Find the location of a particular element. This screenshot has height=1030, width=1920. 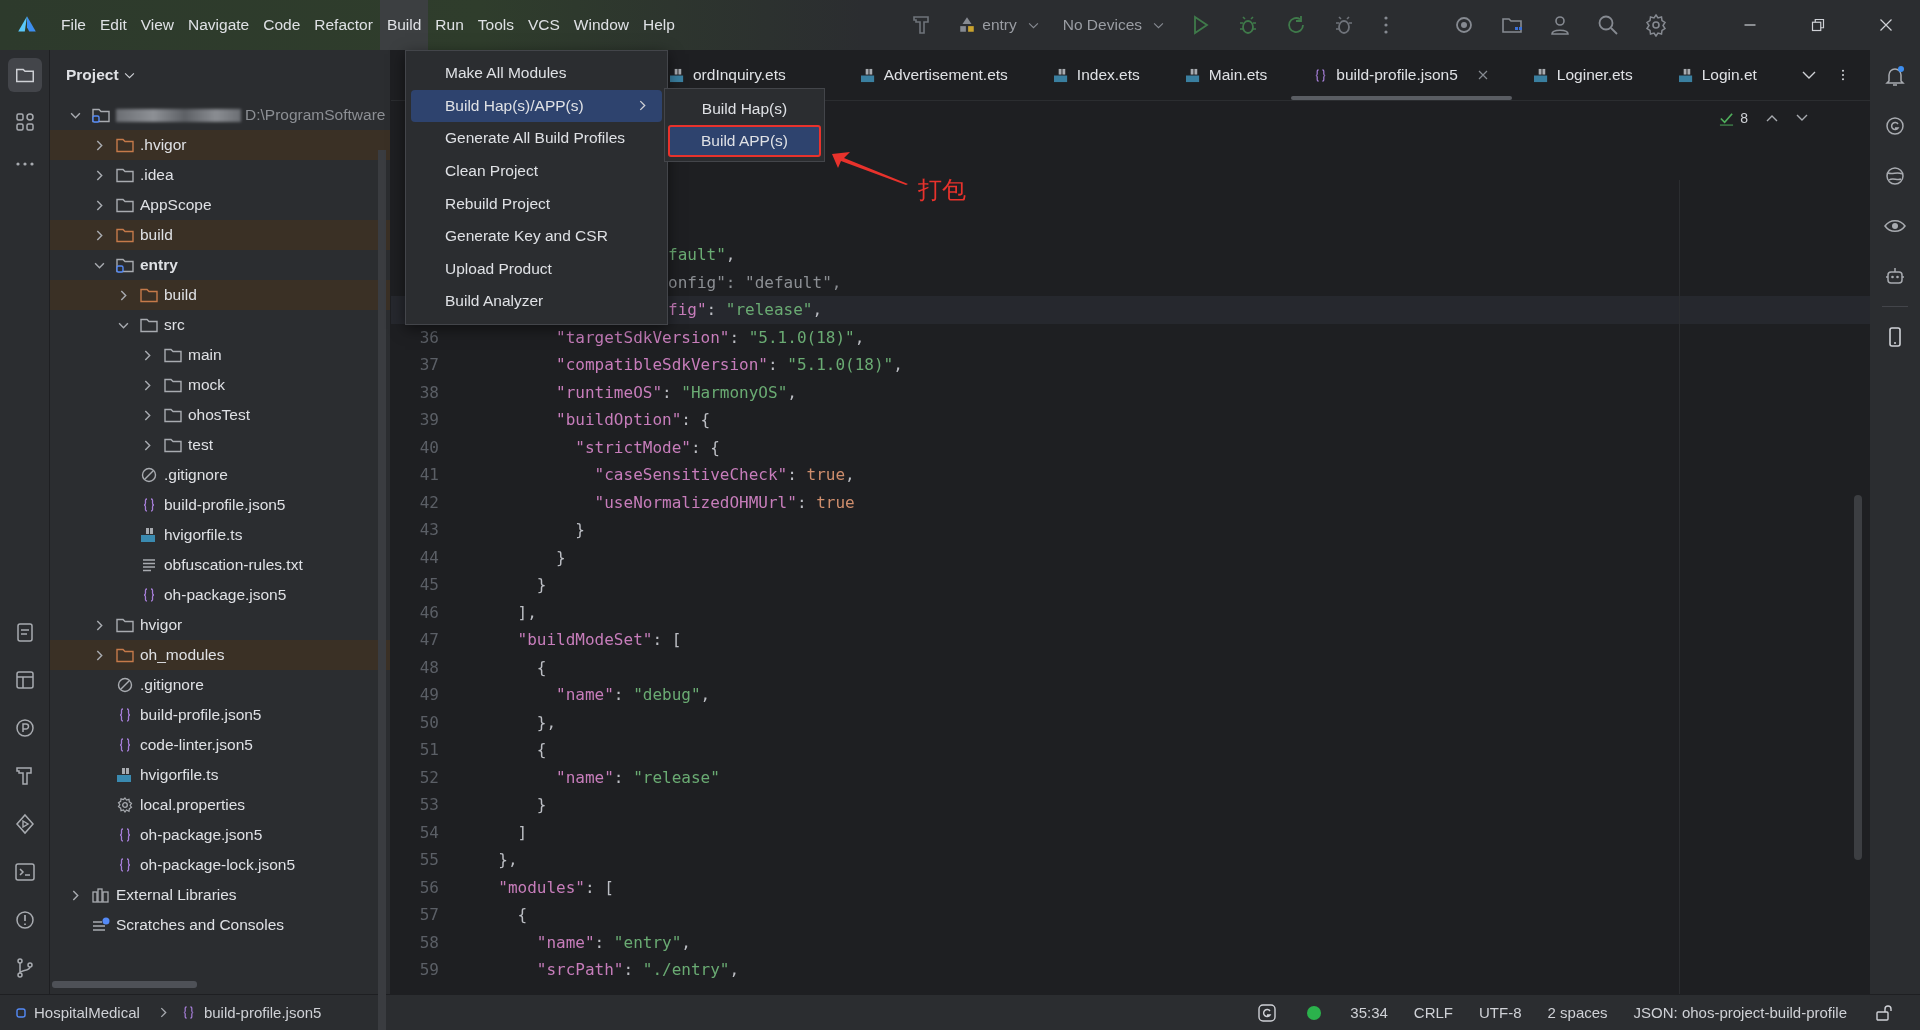

tree-item: obfuscation-rules.txt is located at coordinates (233, 565).